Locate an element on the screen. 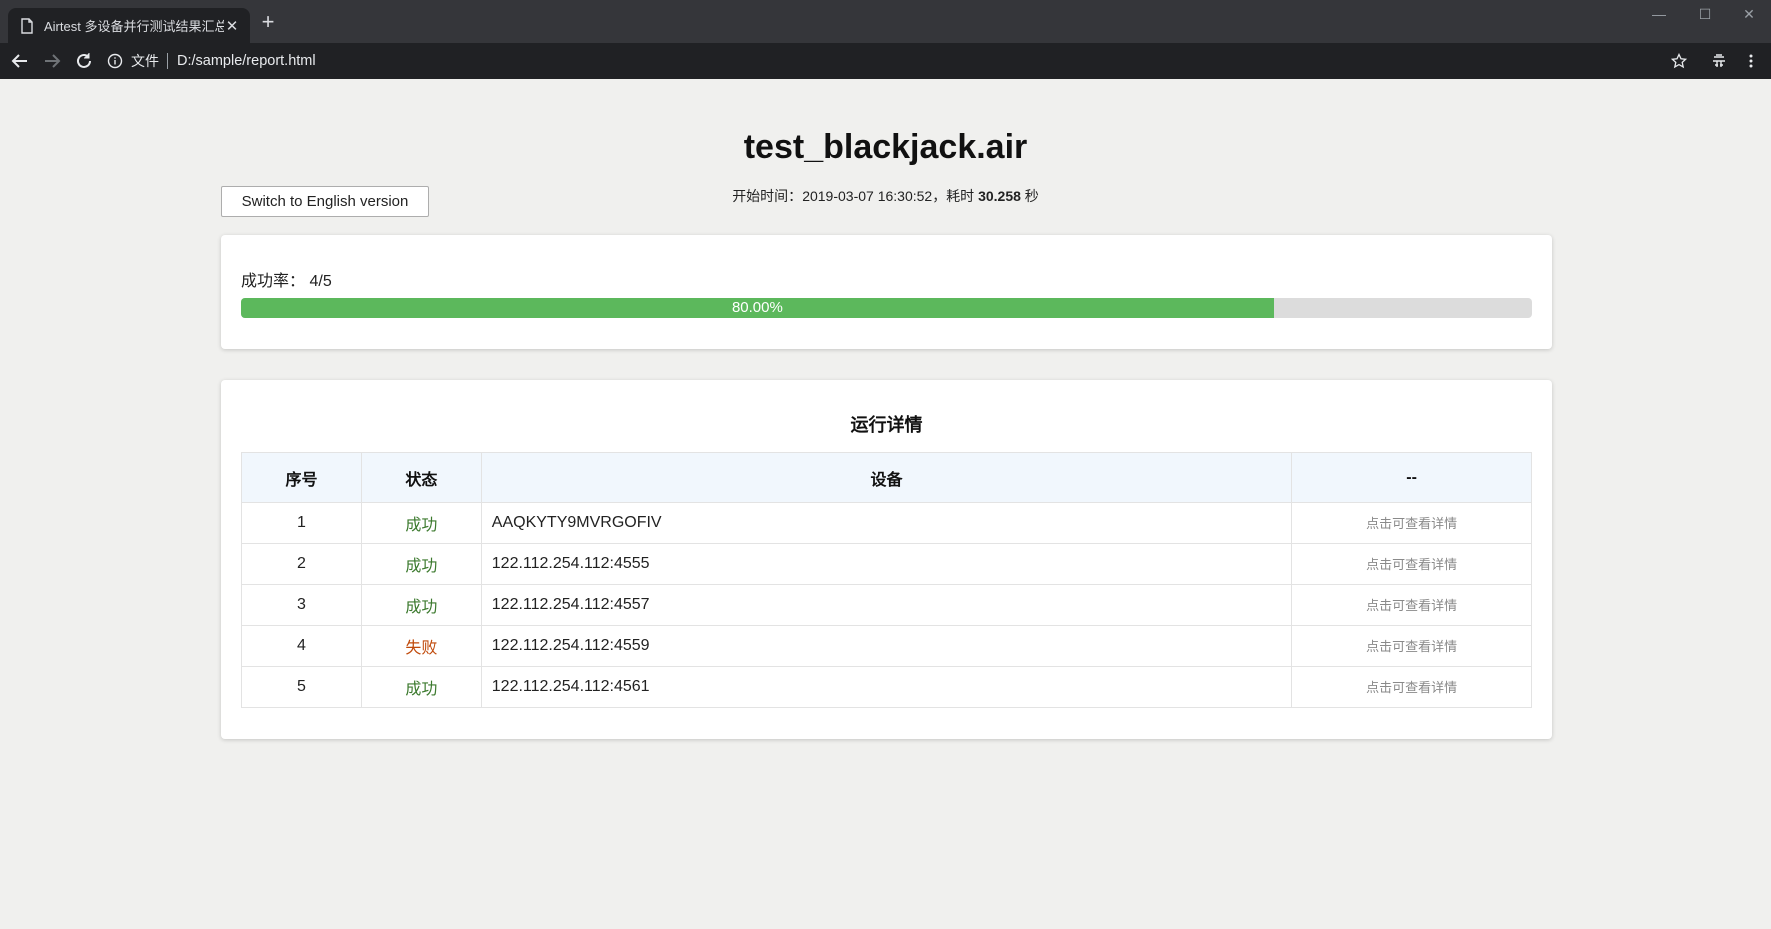  elapsed-value: 30.258 is located at coordinates (999, 196).